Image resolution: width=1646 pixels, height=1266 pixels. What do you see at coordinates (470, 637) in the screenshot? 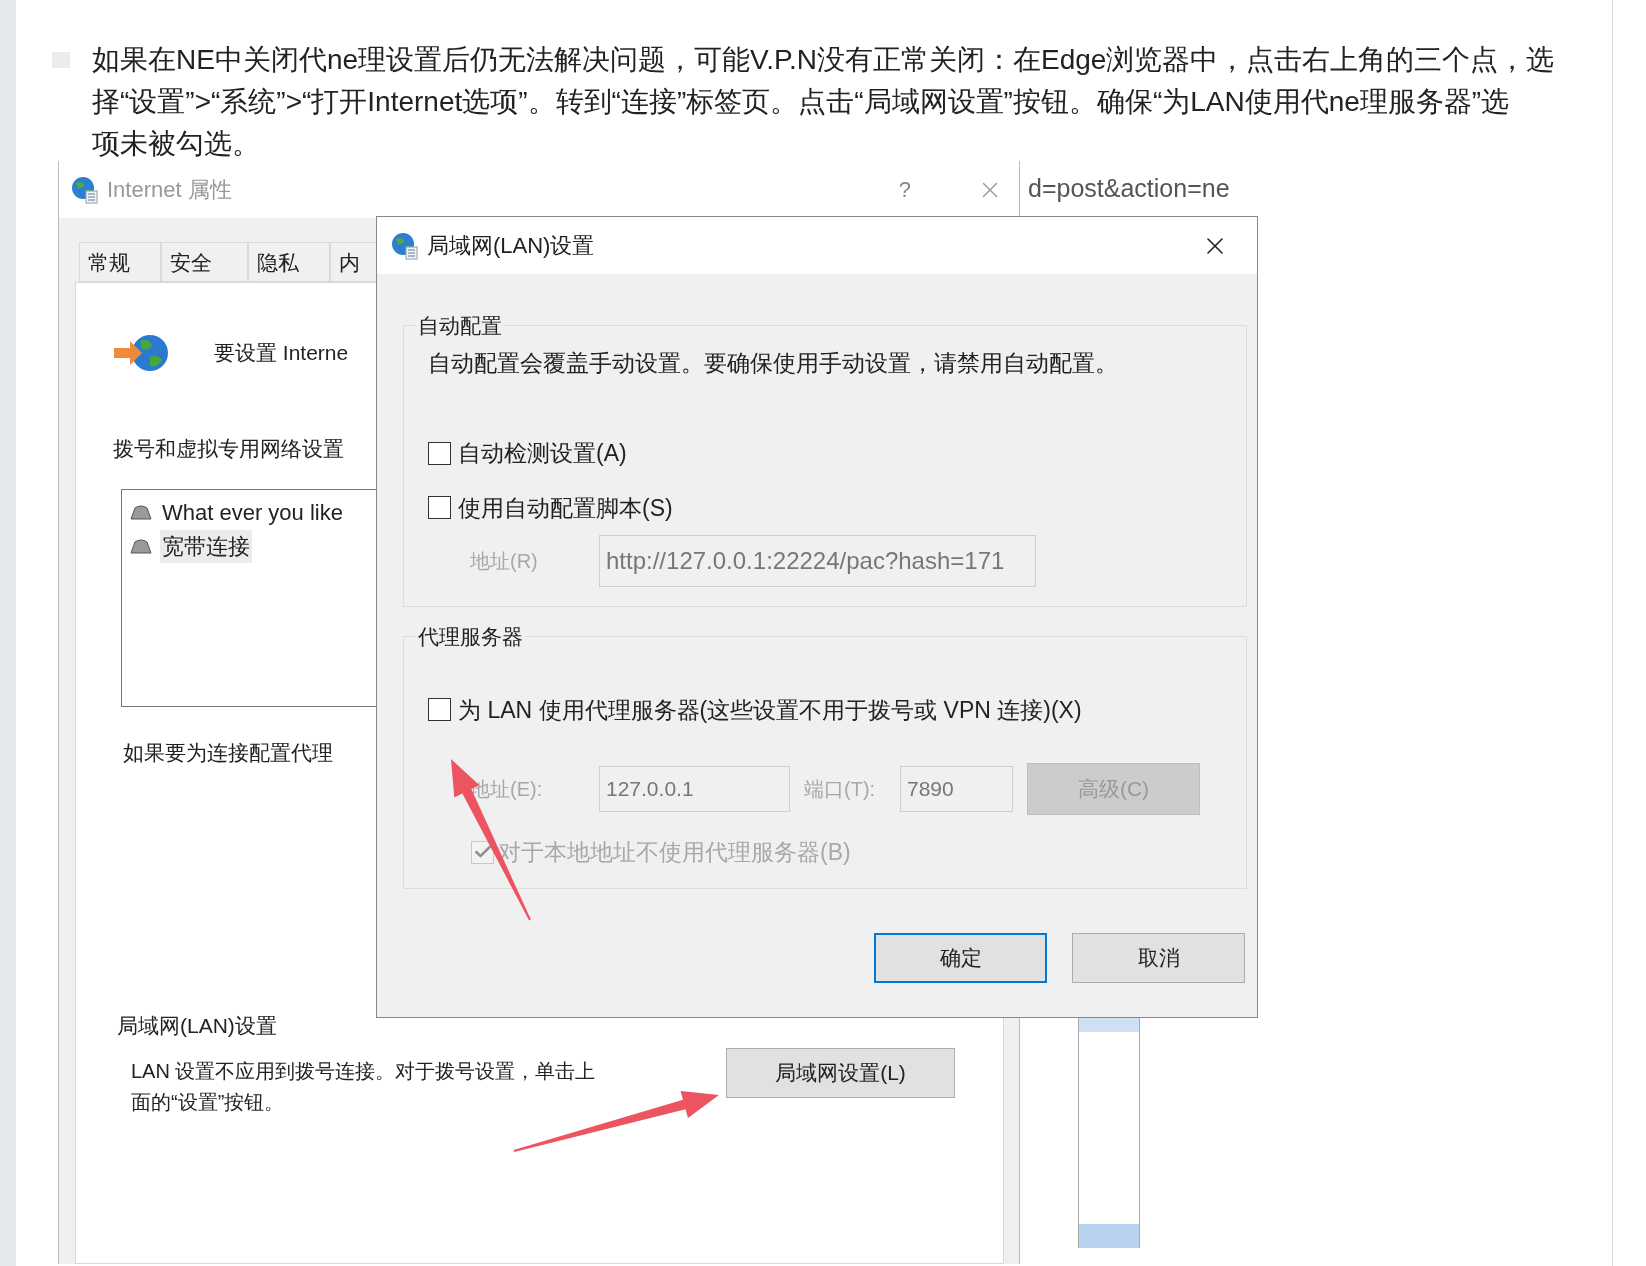
I see `group-label: 代理服务器` at bounding box center [470, 637].